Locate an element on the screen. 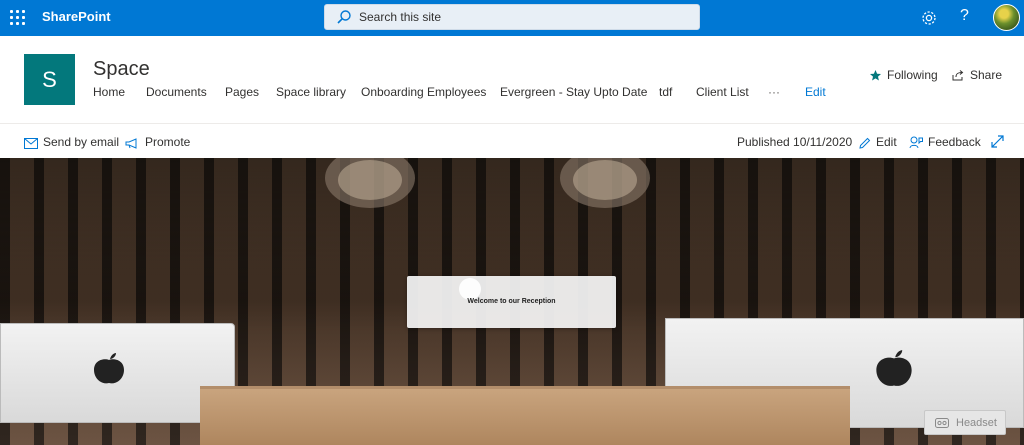  headset-button: Headset is located at coordinates (965, 422).